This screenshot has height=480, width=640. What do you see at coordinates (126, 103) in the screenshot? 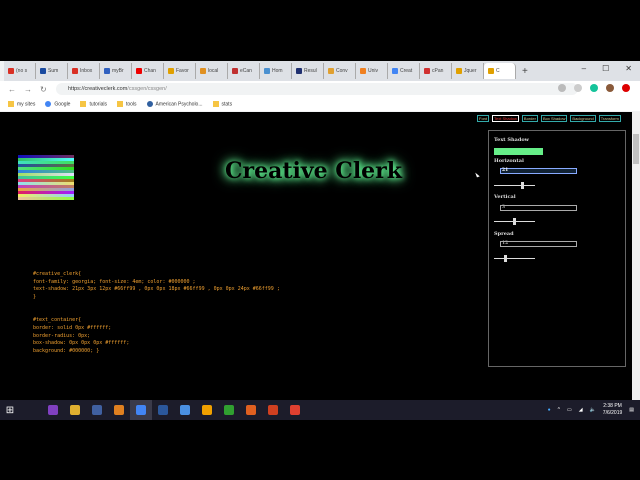
I see `bookmark-folder: tools` at bounding box center [126, 103].